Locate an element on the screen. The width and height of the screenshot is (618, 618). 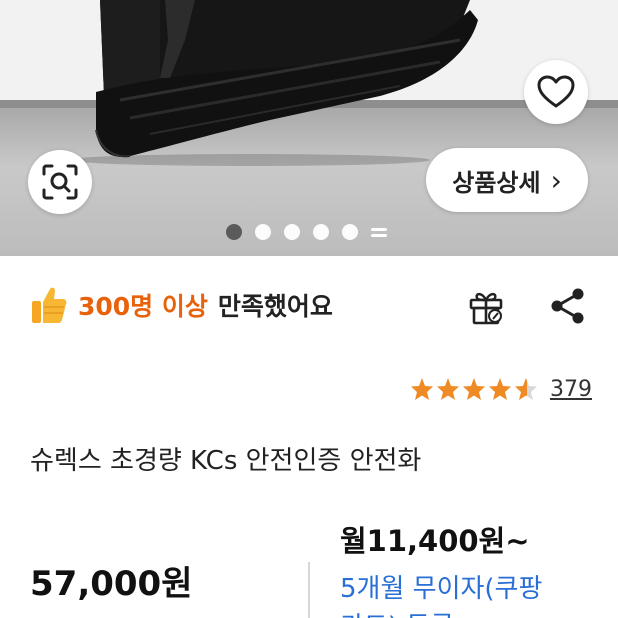
review-count-link: 379 is located at coordinates (571, 389).